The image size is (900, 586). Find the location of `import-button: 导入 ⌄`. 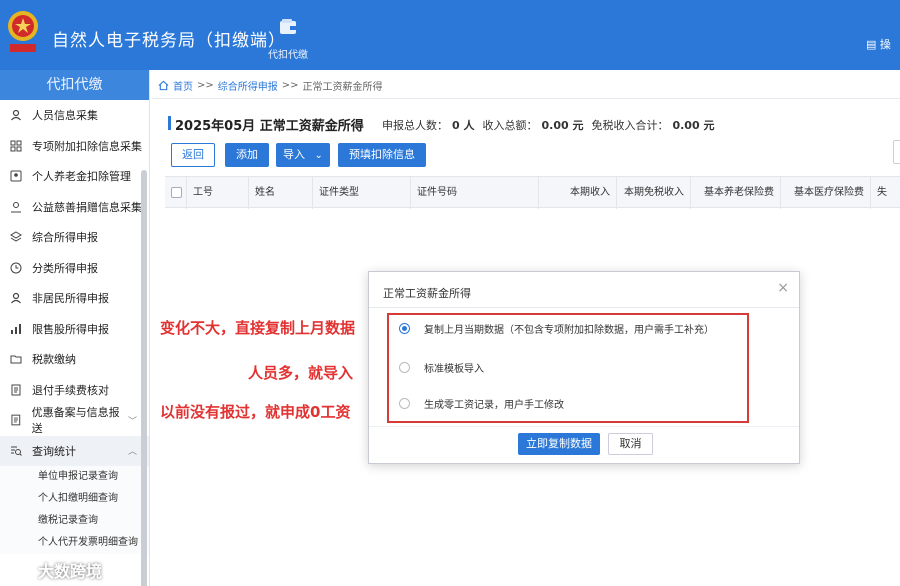

import-button: 导入 ⌄ is located at coordinates (303, 155).